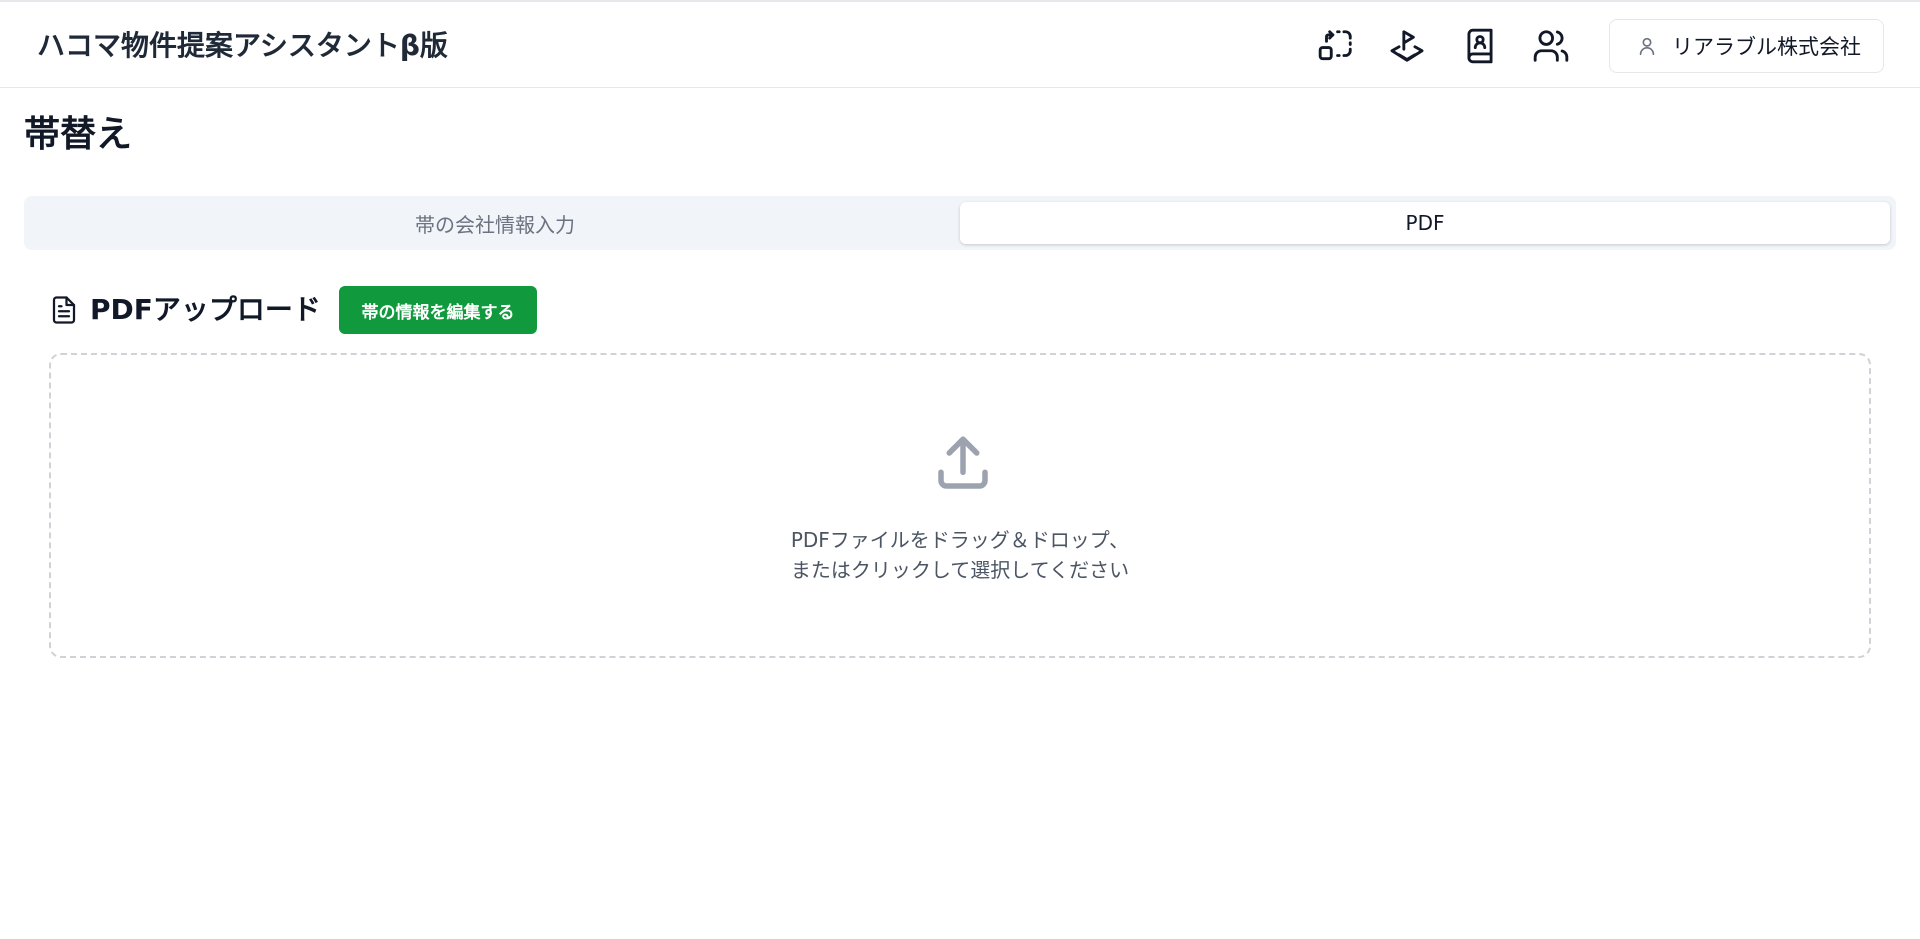 The width and height of the screenshot is (1920, 939). I want to click on user-account-button: リアラブル株式会社, so click(1746, 46).